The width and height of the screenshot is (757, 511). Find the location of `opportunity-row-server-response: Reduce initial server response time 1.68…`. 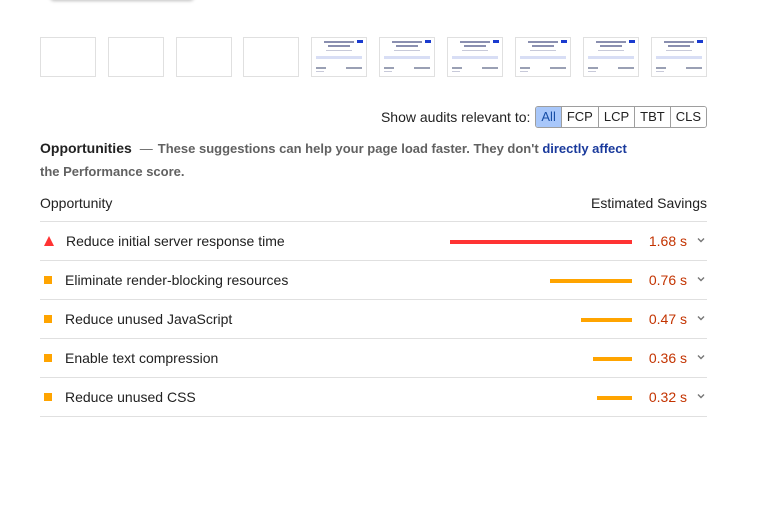

opportunity-row-server-response: Reduce initial server response time 1.68… is located at coordinates (373, 241).